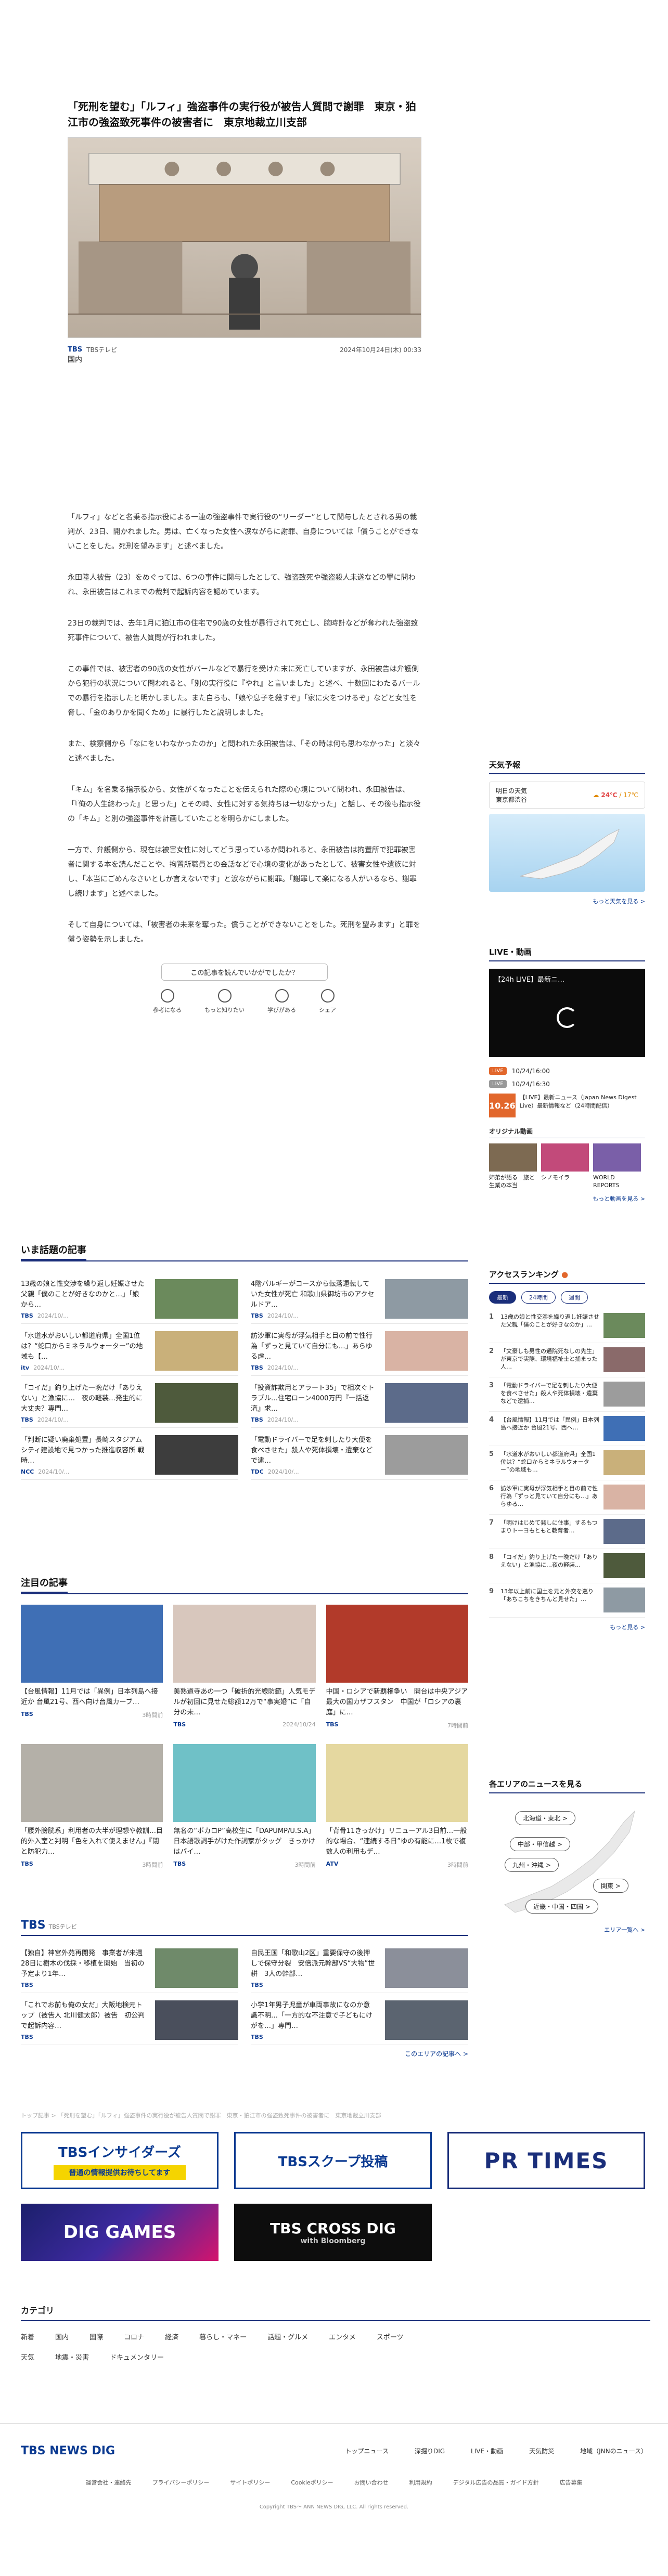 This screenshot has width=668, height=2576. Describe the element at coordinates (120, 2160) in the screenshot. I see `insiders-banner: TBSインサイダーズ 普通の情報提供お待ちしてます` at that location.